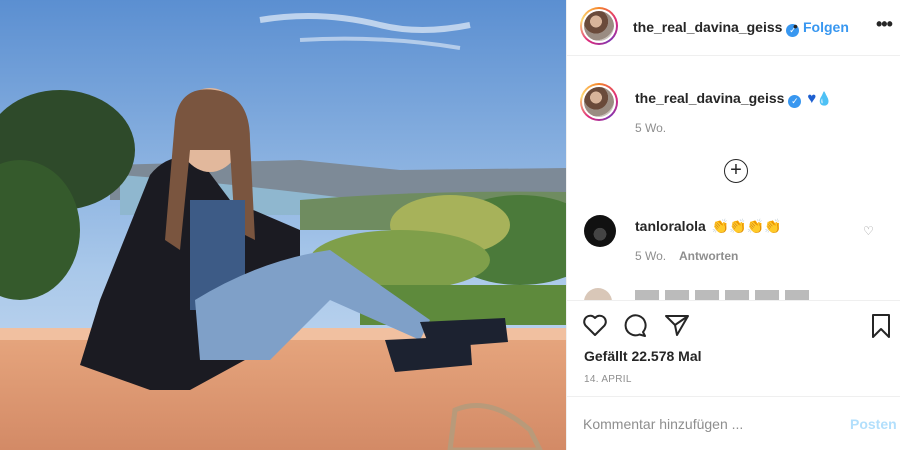 The height and width of the screenshot is (450, 900). What do you see at coordinates (708, 226) in the screenshot?
I see `comment-text: tanloralola 👏👏👏👏` at bounding box center [708, 226].